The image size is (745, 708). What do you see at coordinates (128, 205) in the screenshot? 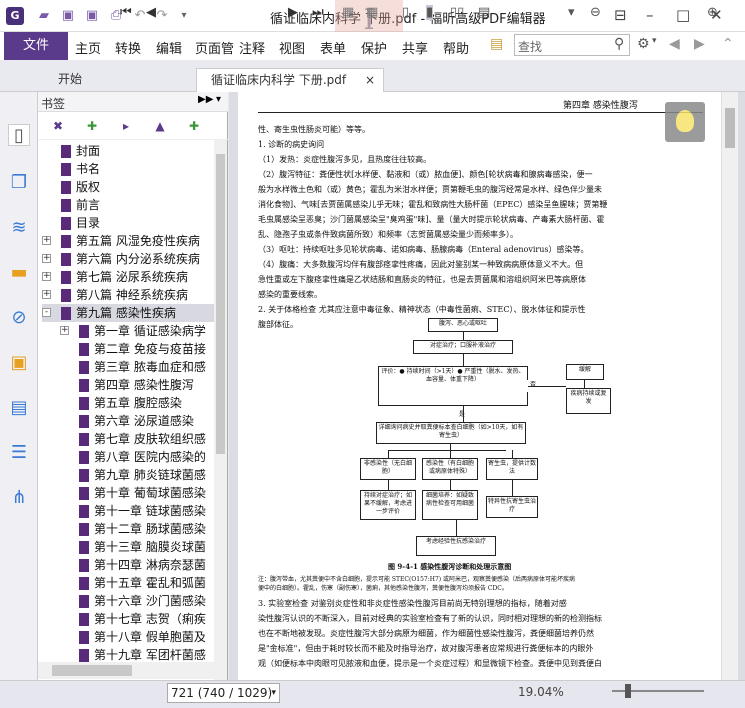
I see `bookmark-item: 前言` at bounding box center [128, 205].